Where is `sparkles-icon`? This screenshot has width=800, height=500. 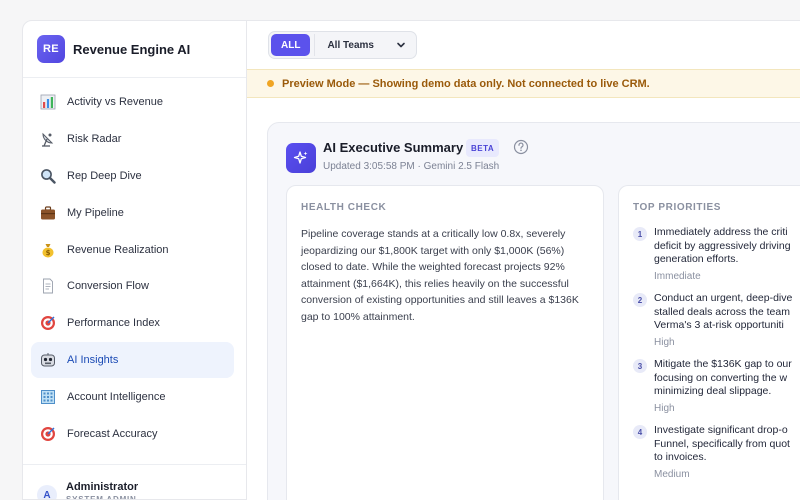
sparkles-icon is located at coordinates (301, 158).